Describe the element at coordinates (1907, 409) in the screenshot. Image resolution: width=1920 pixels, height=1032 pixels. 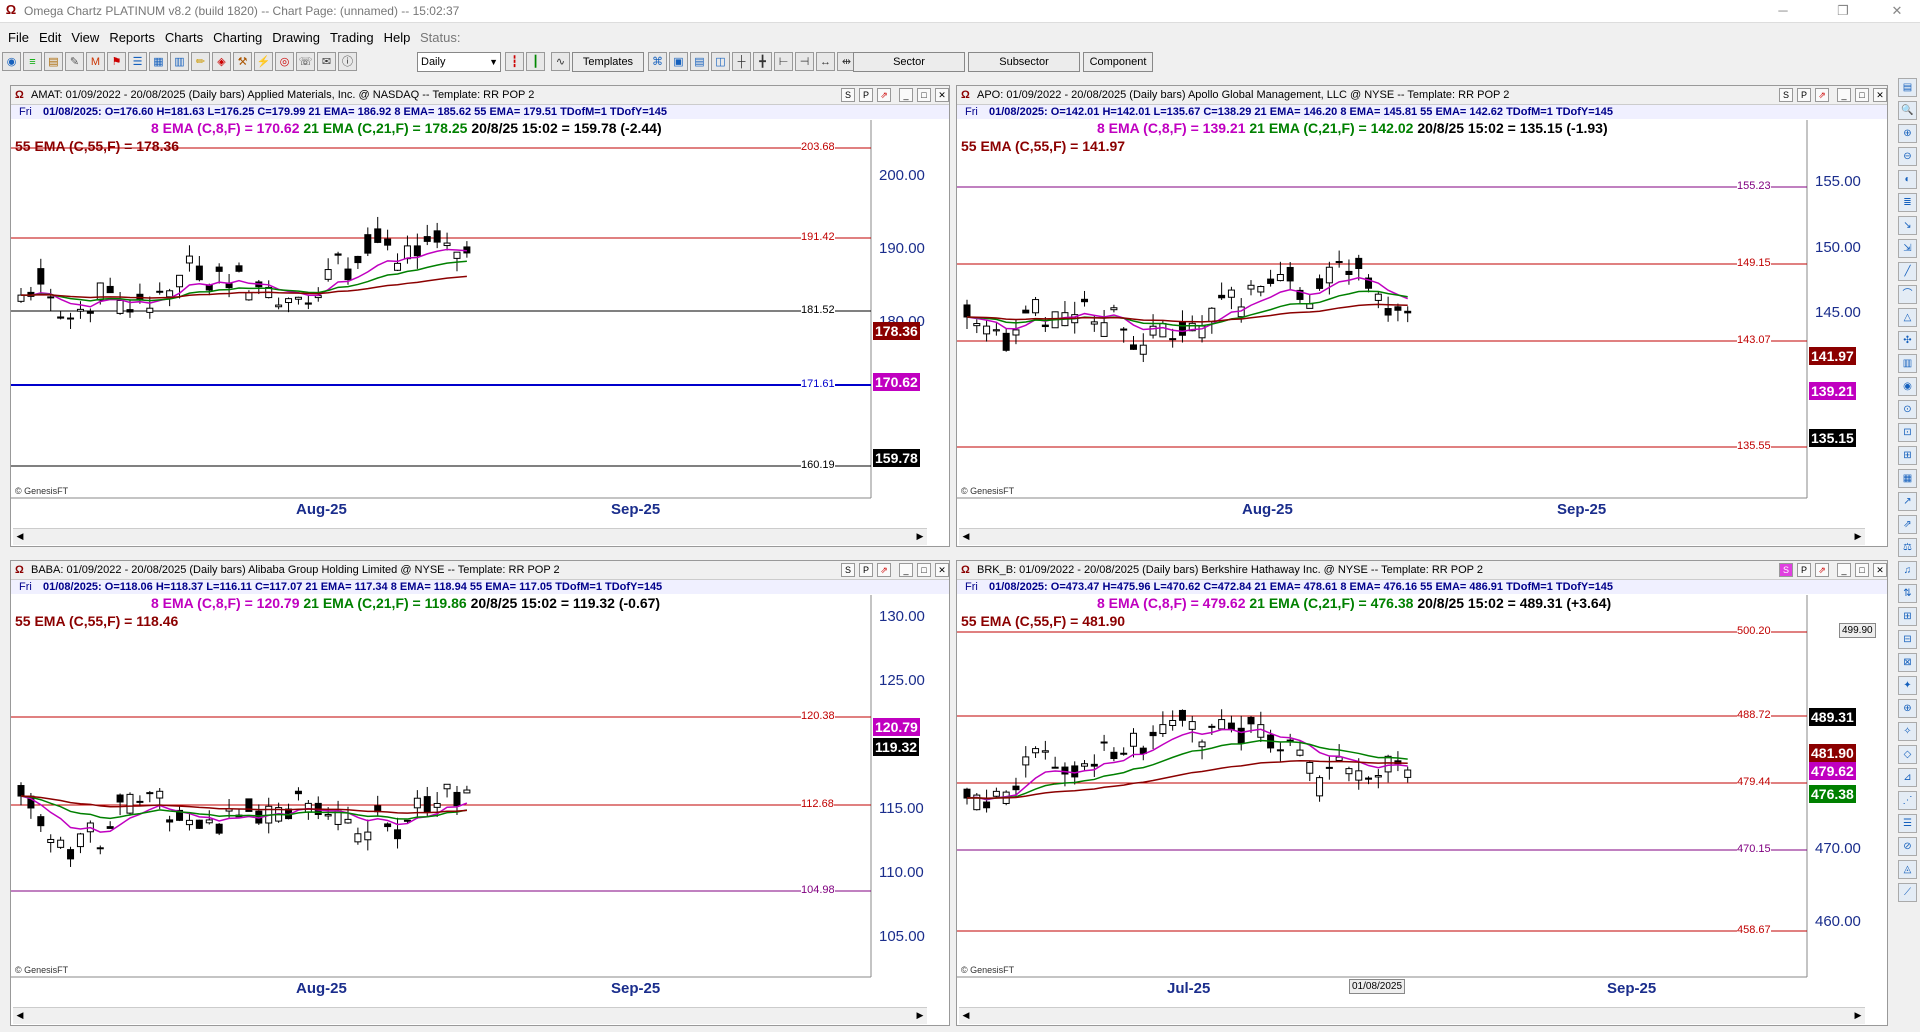
I see `drawing-tool-15-icon: ⊙` at that location.